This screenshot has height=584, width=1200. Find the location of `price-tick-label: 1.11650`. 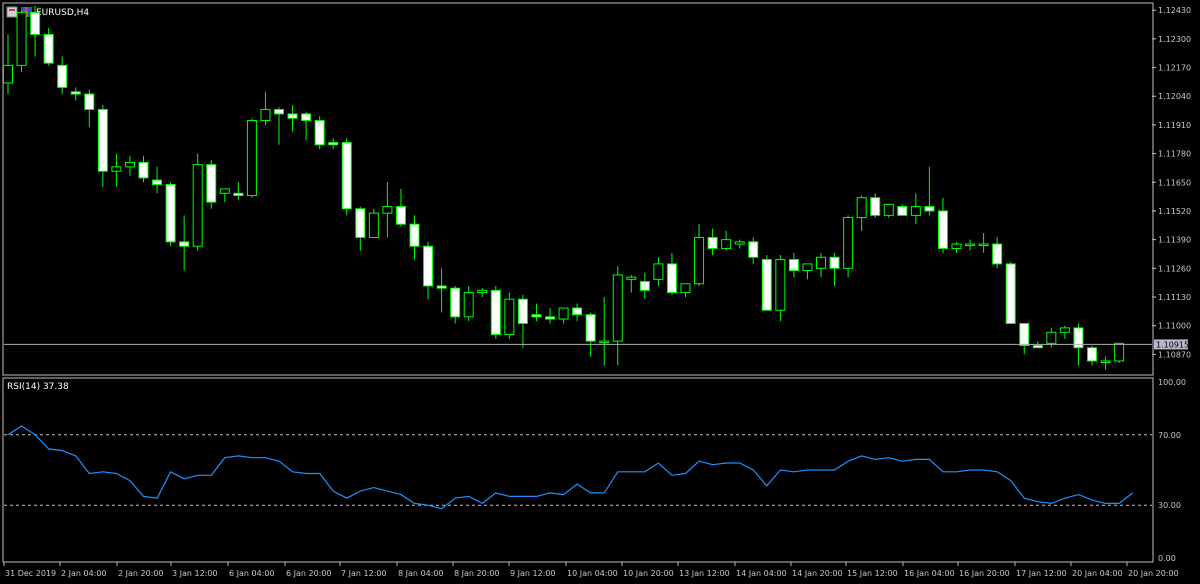

price-tick-label: 1.11650 is located at coordinates (1174, 182).